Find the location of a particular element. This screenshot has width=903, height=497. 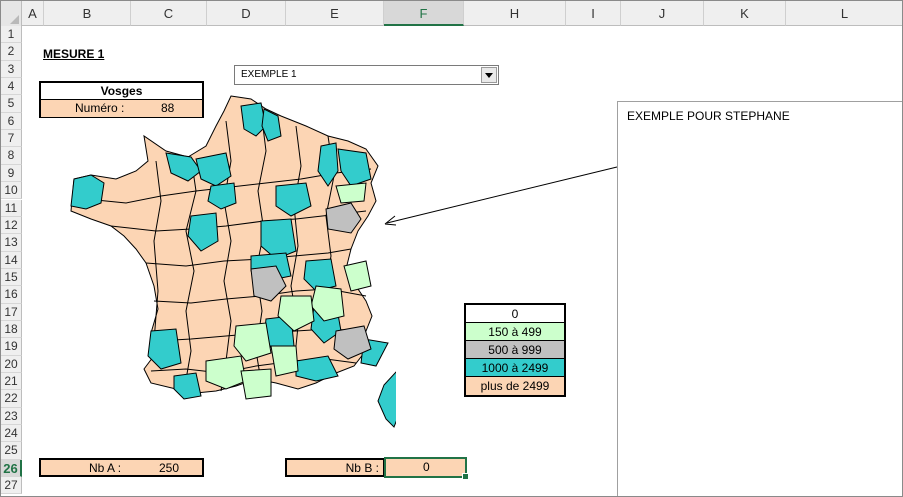

row-header-11: 11 is located at coordinates (11, 208).